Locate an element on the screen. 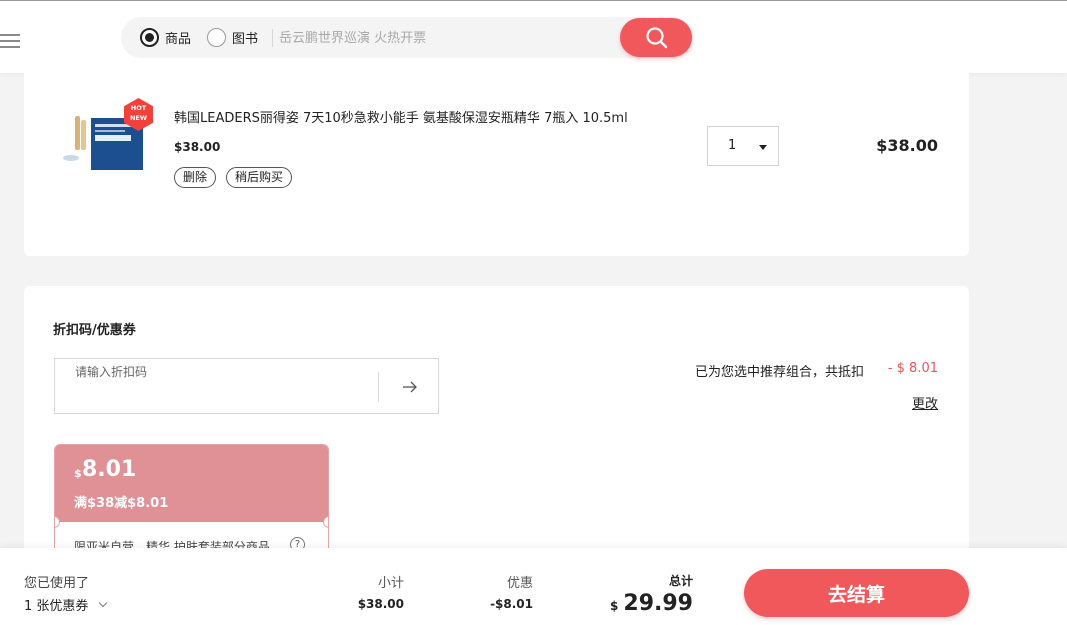  top-header: 商品 图书 is located at coordinates (533, 36).